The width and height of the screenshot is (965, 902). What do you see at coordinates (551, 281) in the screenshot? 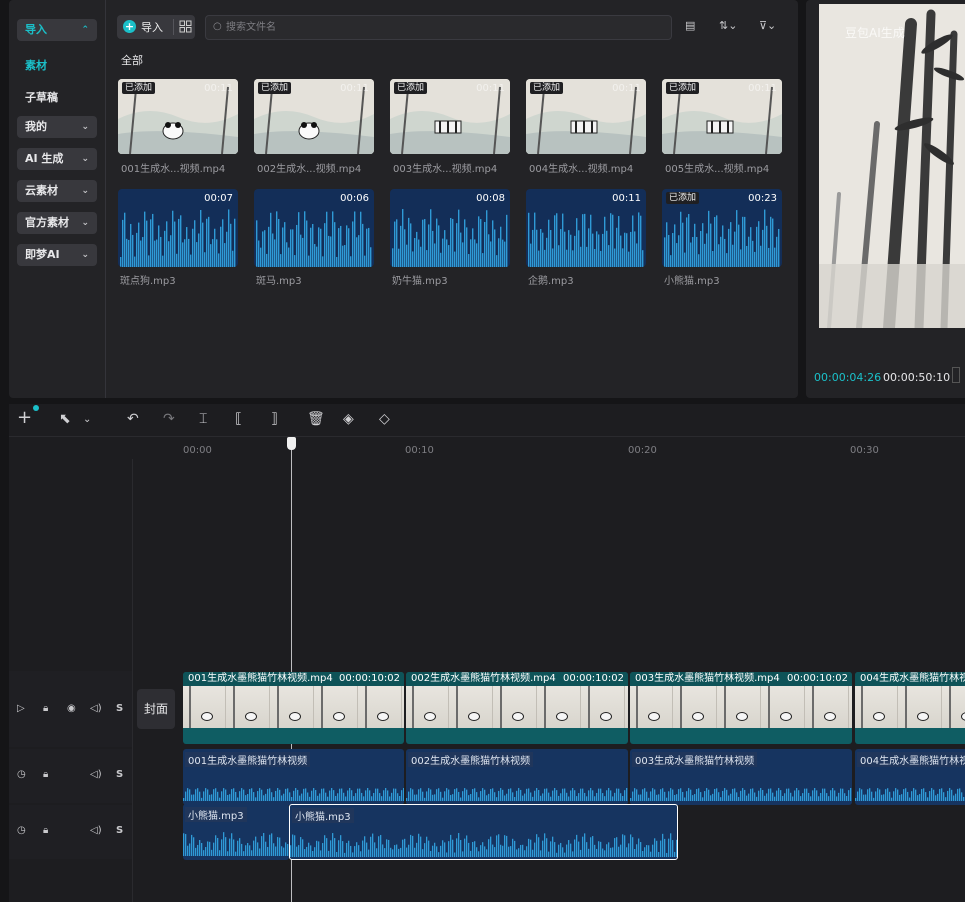
I see `media-filename: 企鹅.mp3` at bounding box center [551, 281].